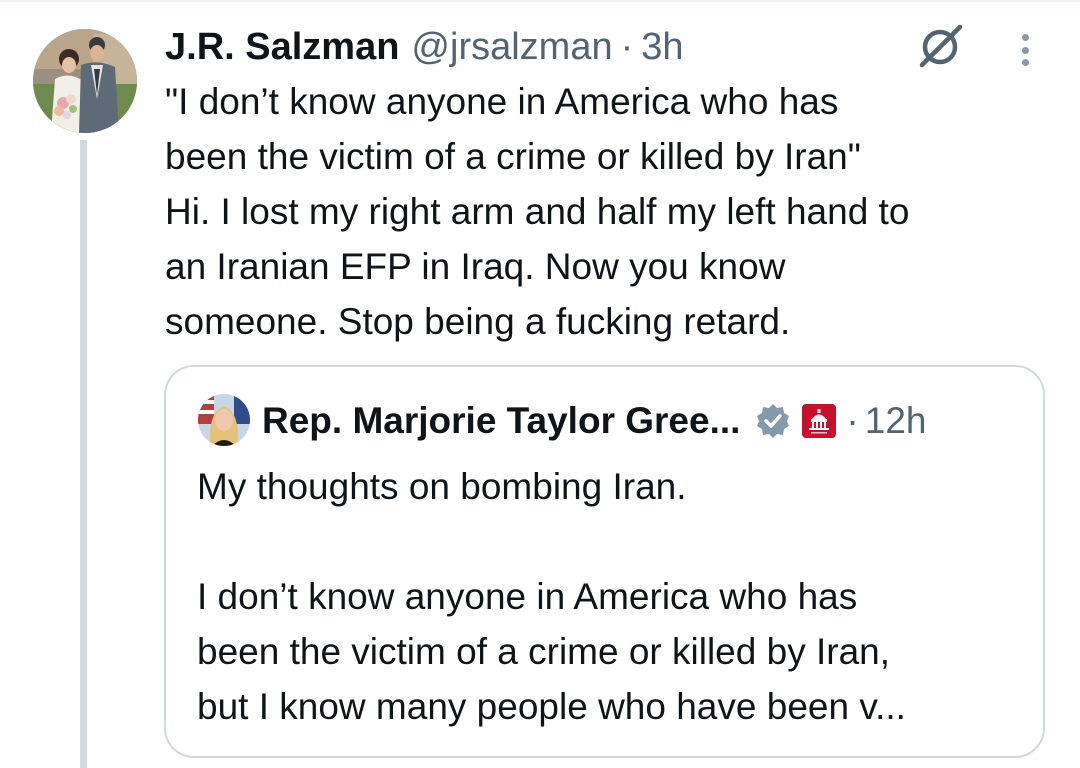  I want to click on tweet-text-line: "I don’t know anyone in America who has, so click(502, 101).